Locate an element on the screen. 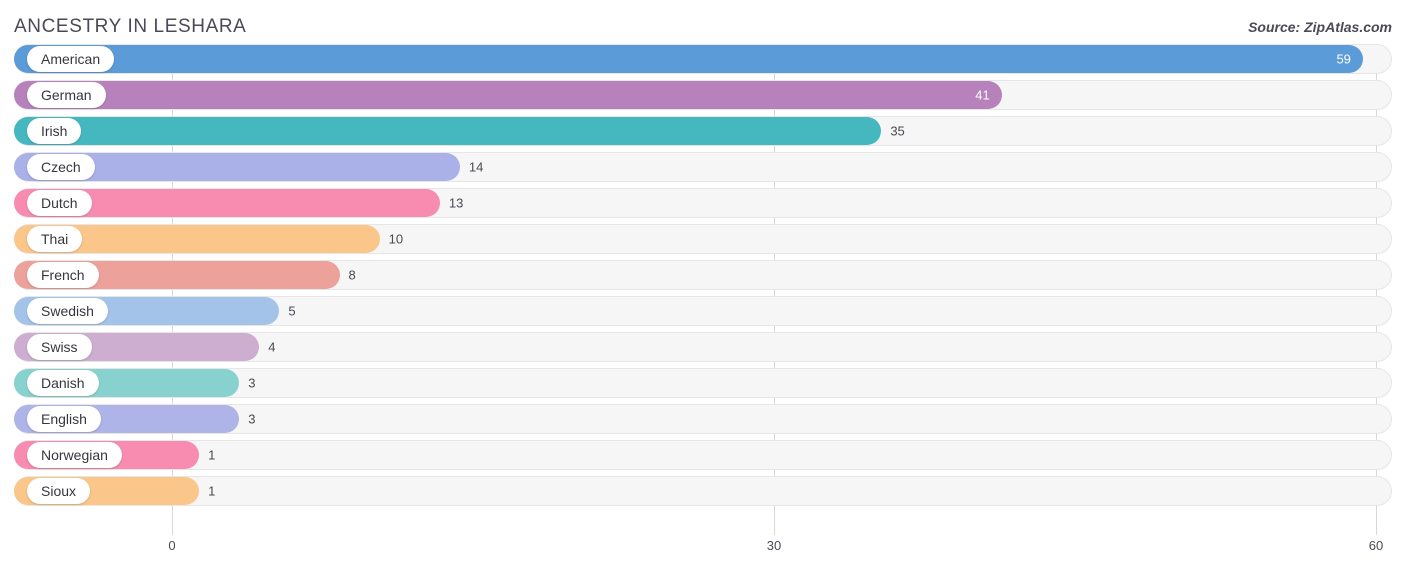 This screenshot has height=571, width=1406. category-label: German is located at coordinates (66, 95).